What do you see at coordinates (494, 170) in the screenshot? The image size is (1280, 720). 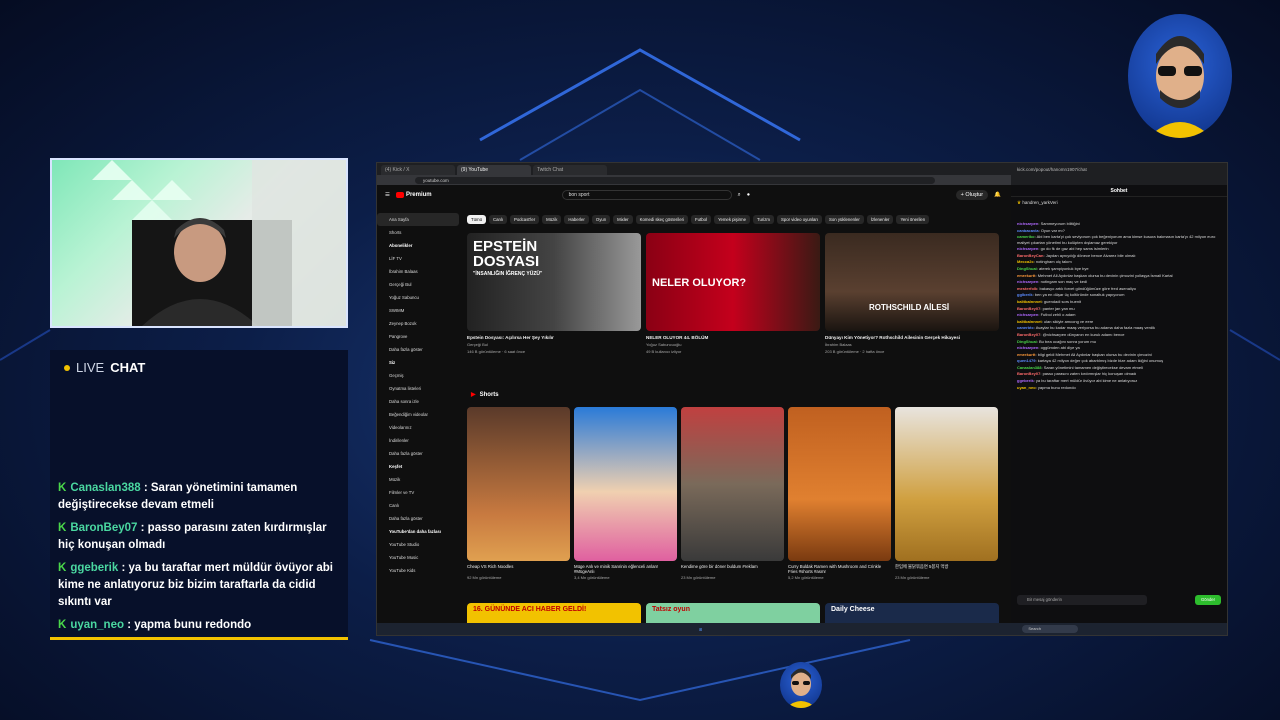 I see `browser-tab-active: (9) YouTube` at bounding box center [494, 170].